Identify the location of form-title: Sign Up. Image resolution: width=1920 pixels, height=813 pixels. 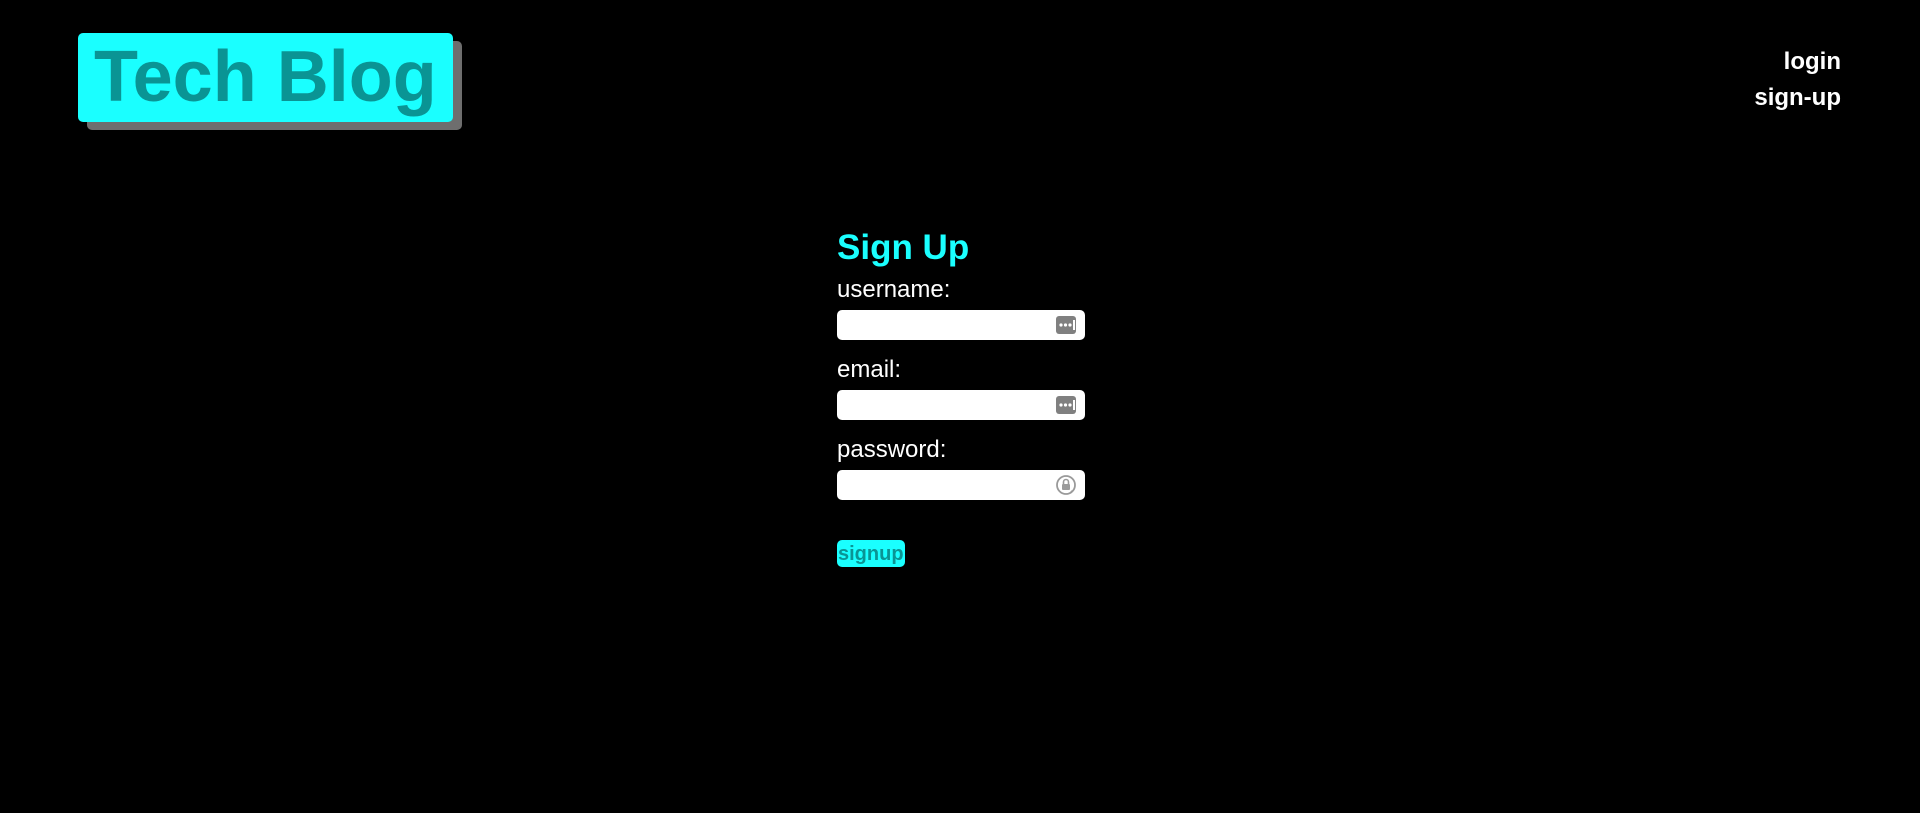
(903, 247).